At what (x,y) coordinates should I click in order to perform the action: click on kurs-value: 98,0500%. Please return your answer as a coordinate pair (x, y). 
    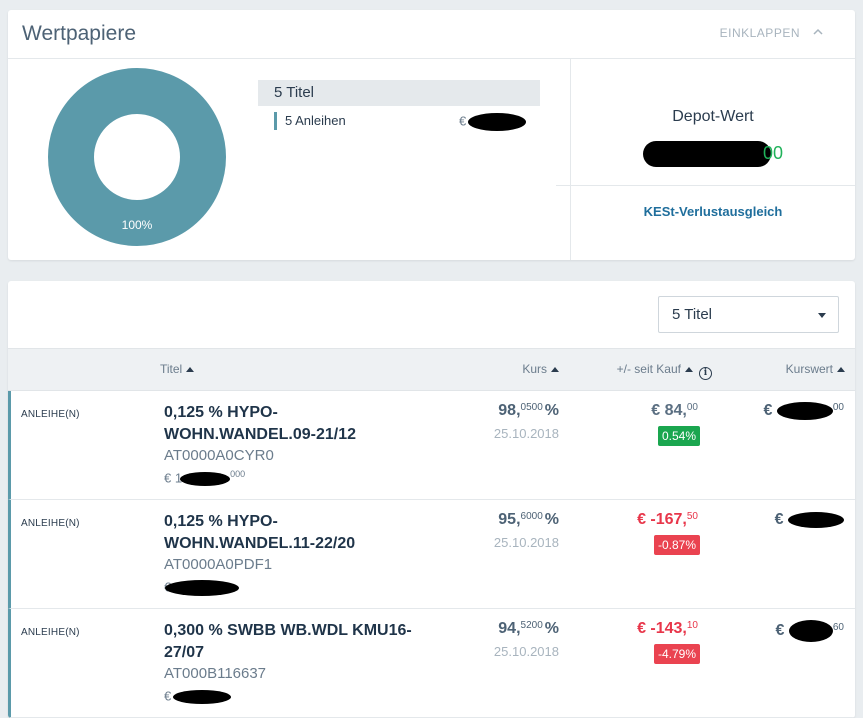
    Looking at the image, I should click on (528, 410).